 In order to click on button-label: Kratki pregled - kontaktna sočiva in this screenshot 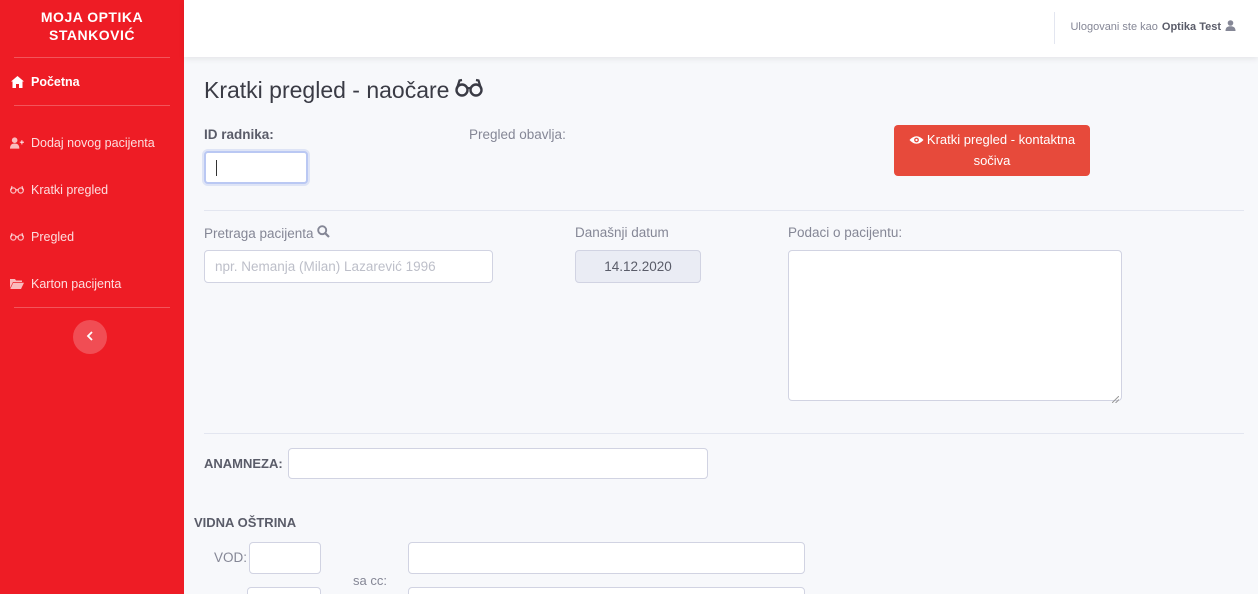, I will do `click(1001, 150)`.